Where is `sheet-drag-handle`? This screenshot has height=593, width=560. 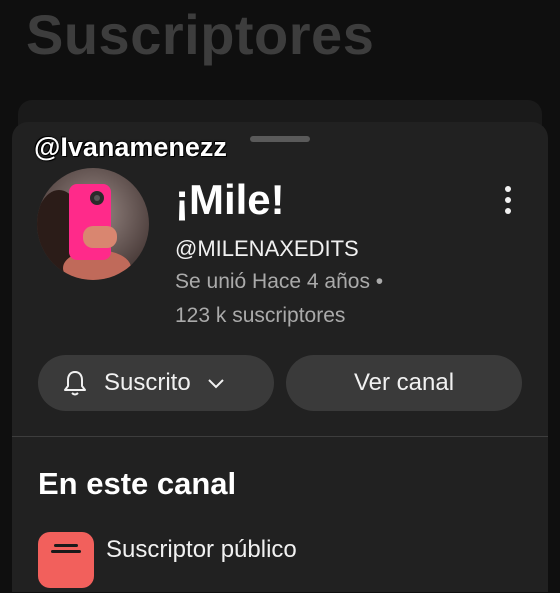 sheet-drag-handle is located at coordinates (280, 139).